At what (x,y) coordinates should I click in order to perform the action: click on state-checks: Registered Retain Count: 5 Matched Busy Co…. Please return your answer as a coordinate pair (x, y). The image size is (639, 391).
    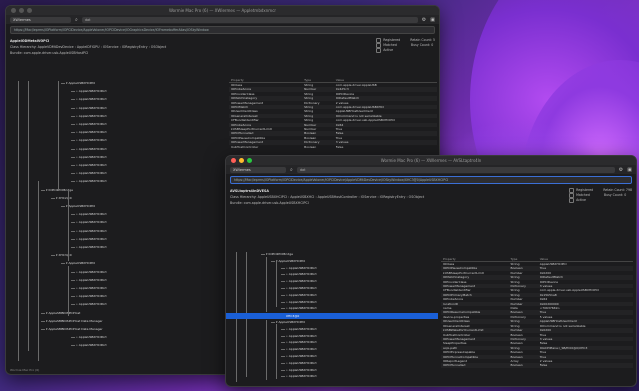
    Looking at the image, I should click on (405, 45).